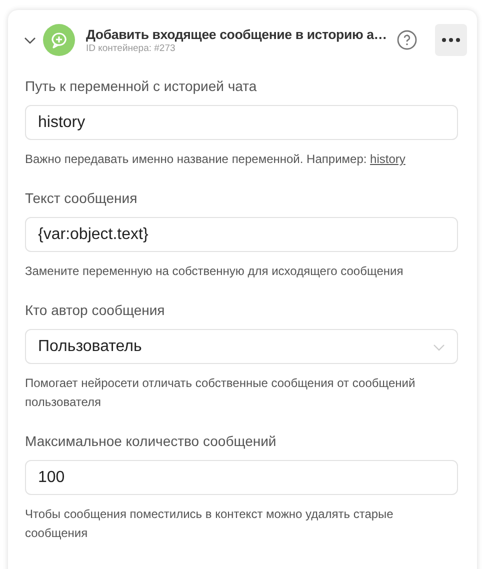 This screenshot has height=569, width=485. I want to click on more-icon, so click(451, 40).